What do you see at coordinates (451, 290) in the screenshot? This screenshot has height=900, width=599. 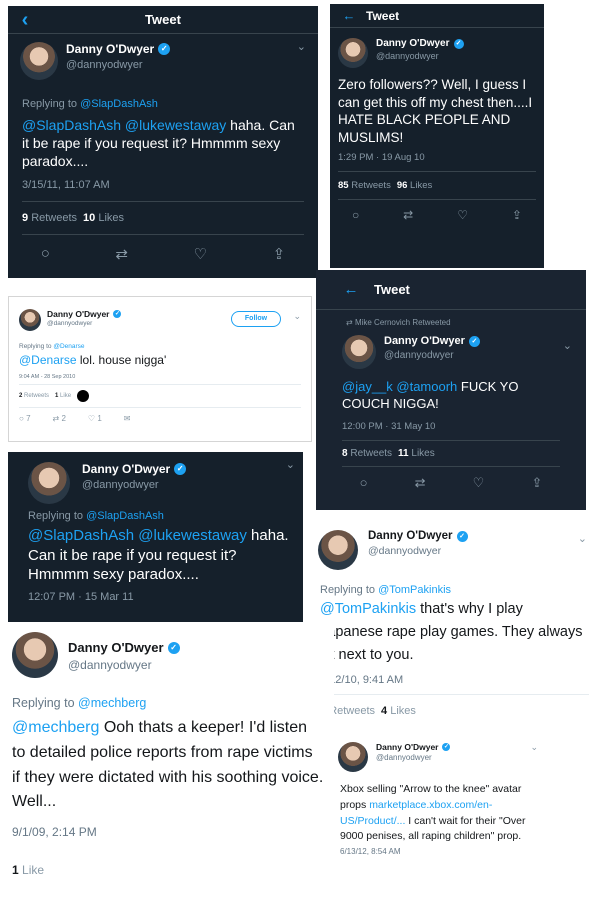 I see `top-nav: ← Tweet` at bounding box center [451, 290].